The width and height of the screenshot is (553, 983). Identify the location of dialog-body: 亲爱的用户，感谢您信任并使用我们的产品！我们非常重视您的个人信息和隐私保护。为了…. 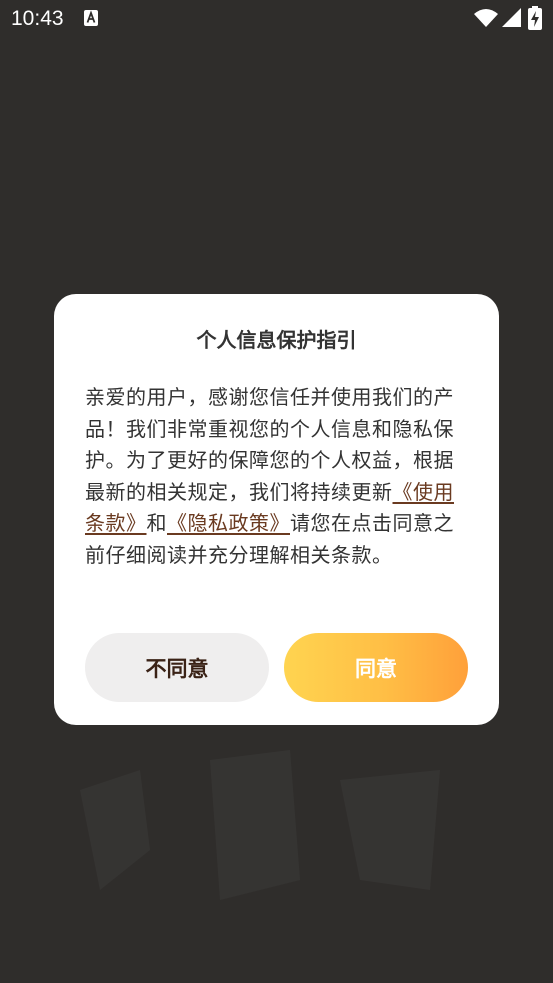
(277, 476).